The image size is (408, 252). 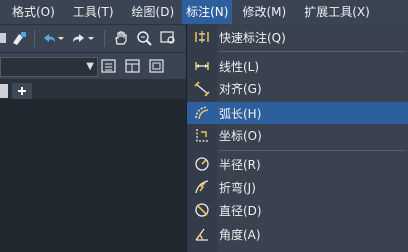 I want to click on style-combo: ▼, so click(x=49, y=67).